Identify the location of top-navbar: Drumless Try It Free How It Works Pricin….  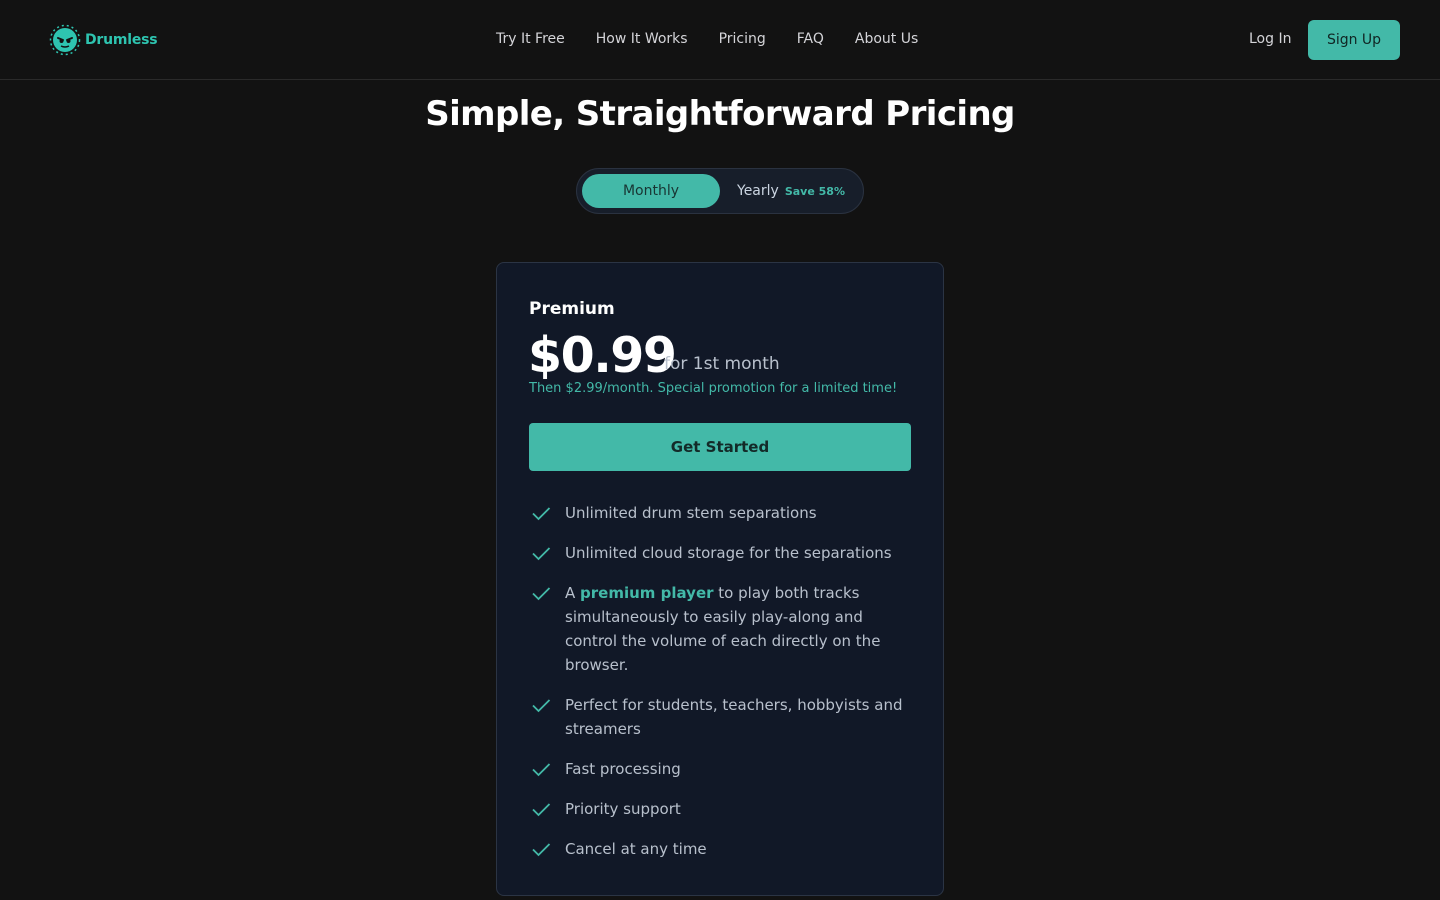
(720, 40).